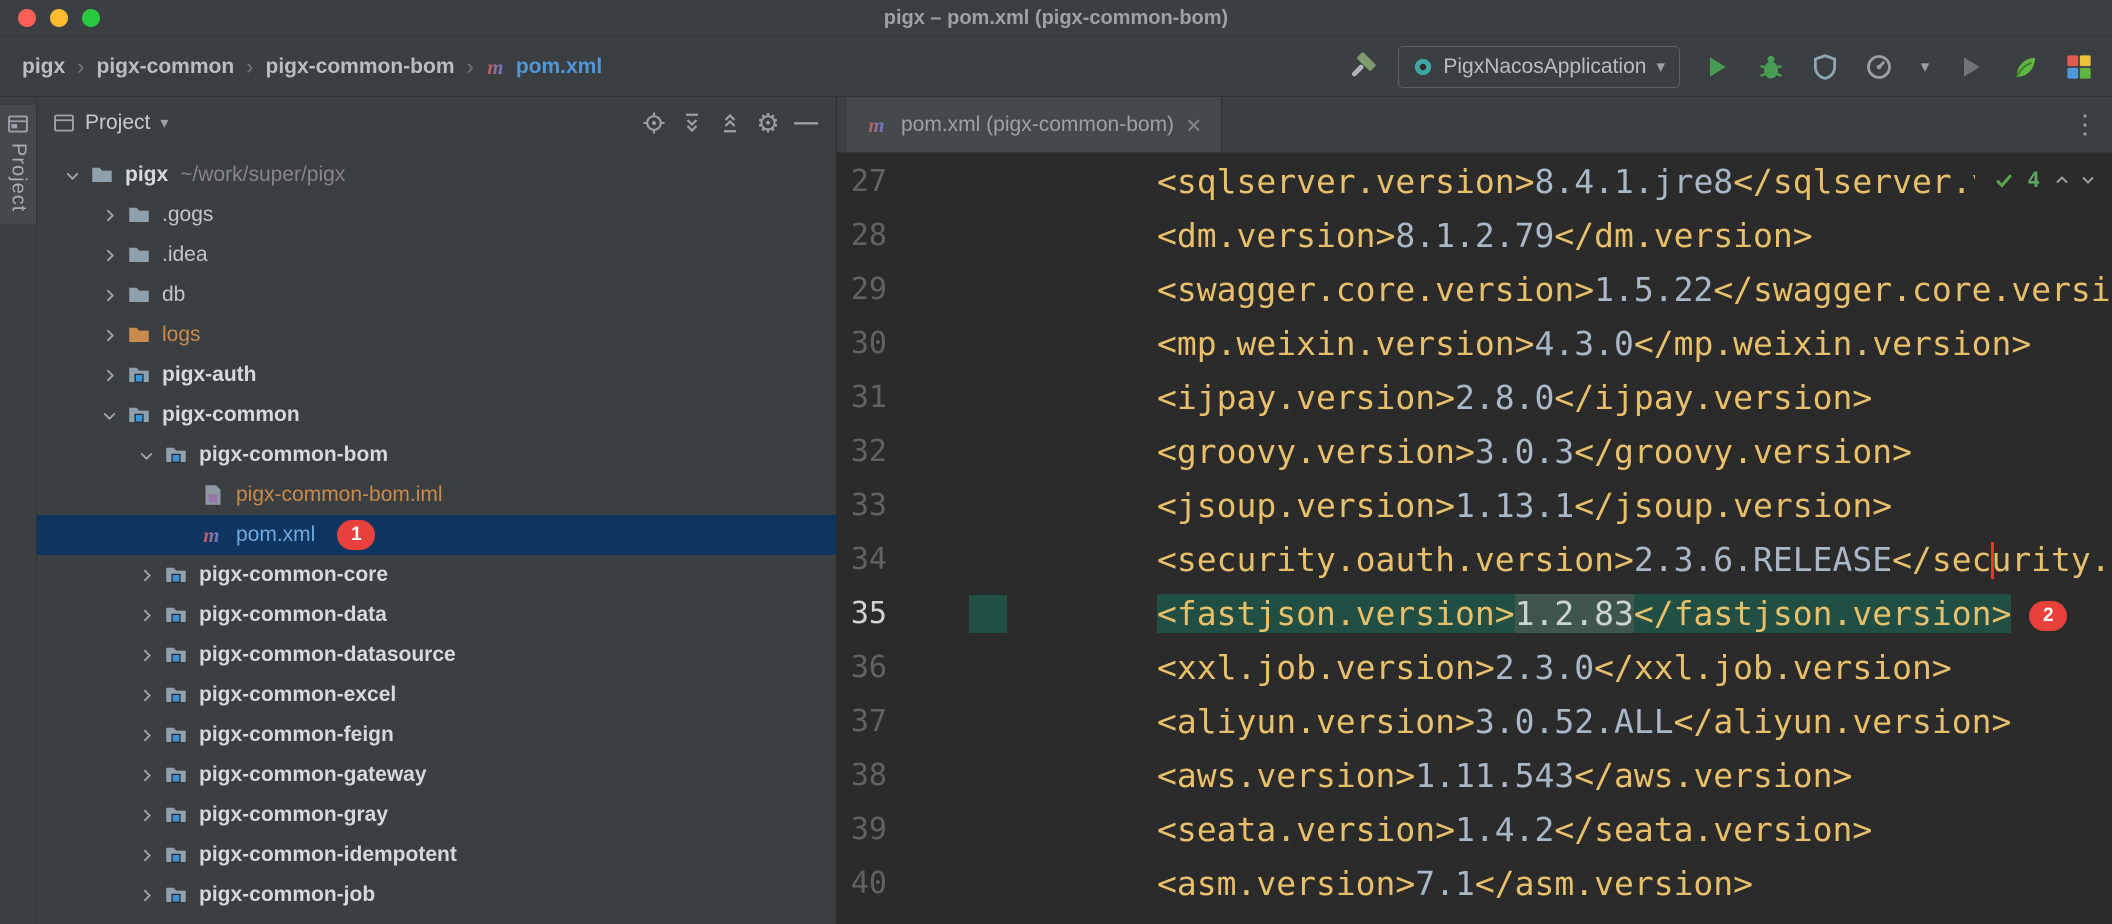 Image resolution: width=2112 pixels, height=924 pixels. What do you see at coordinates (1474, 776) in the screenshot?
I see `code-line-38: 38 <aws.version>1.11.543</aws.version>` at bounding box center [1474, 776].